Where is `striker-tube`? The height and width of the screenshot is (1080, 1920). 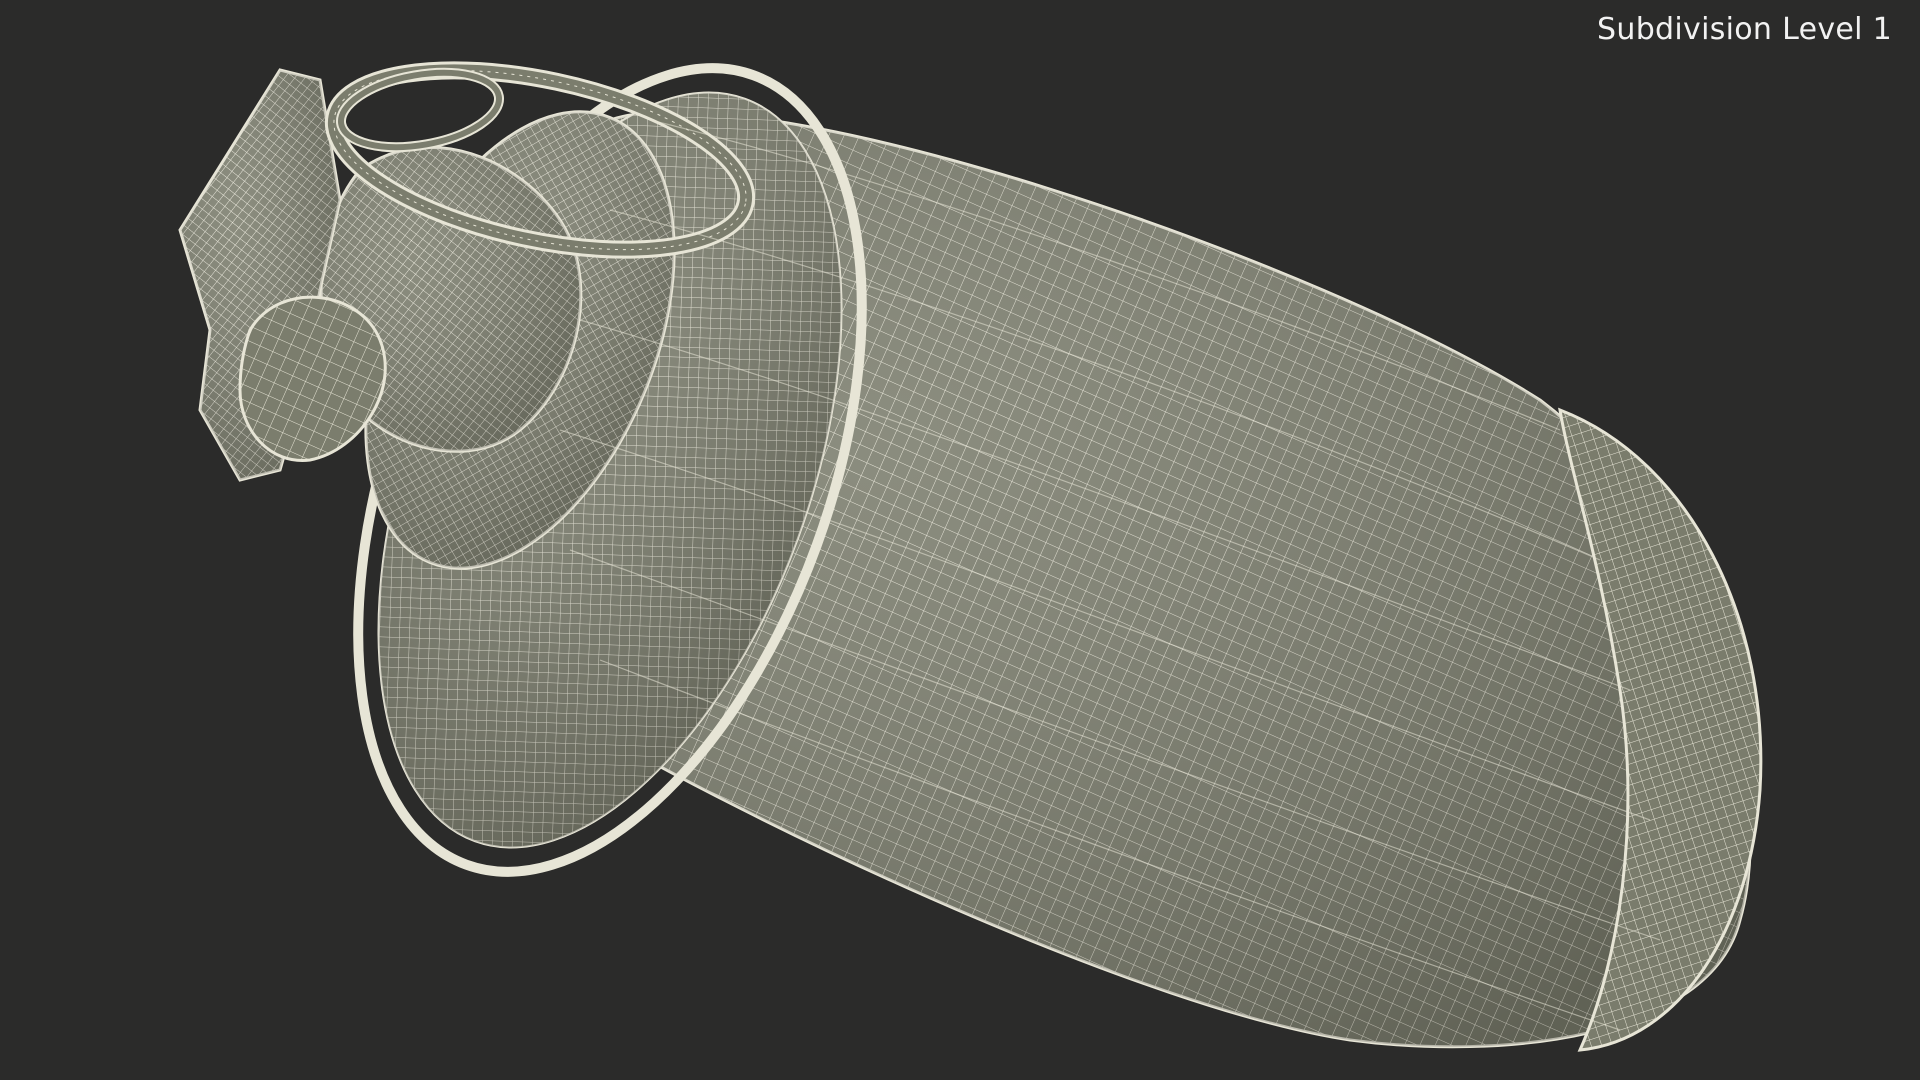
striker-tube is located at coordinates (312, 378).